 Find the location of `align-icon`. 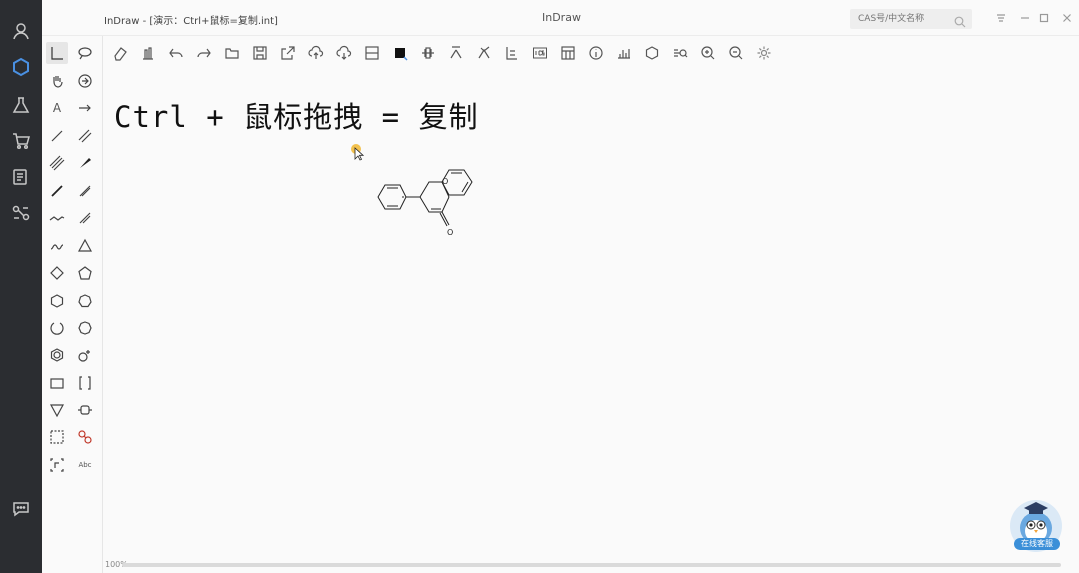

align-icon is located at coordinates (372, 53).